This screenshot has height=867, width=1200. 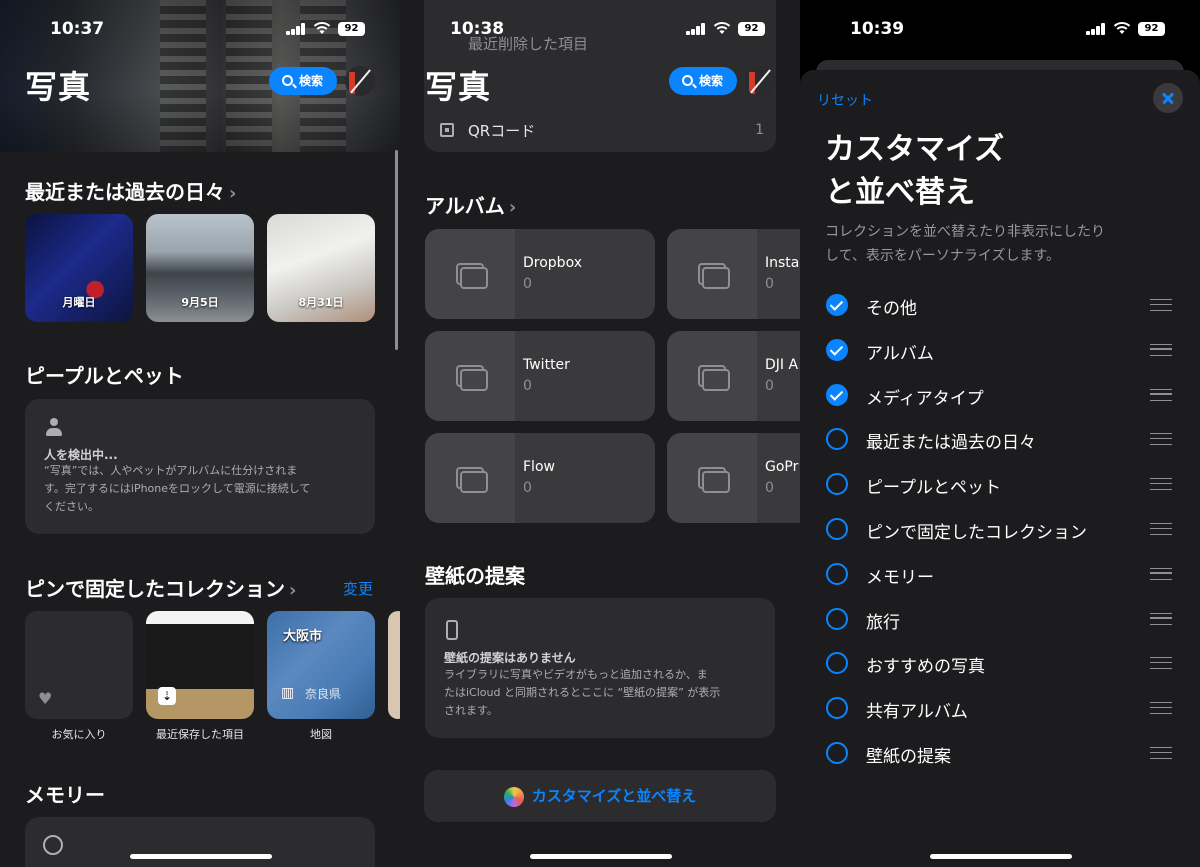 What do you see at coordinates (358, 588) in the screenshot?
I see `edit-pinned-button: 変更` at bounding box center [358, 588].